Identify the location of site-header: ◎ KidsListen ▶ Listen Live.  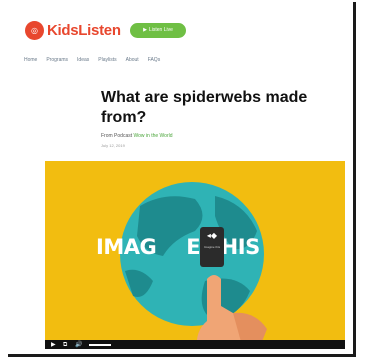
(180, 24).